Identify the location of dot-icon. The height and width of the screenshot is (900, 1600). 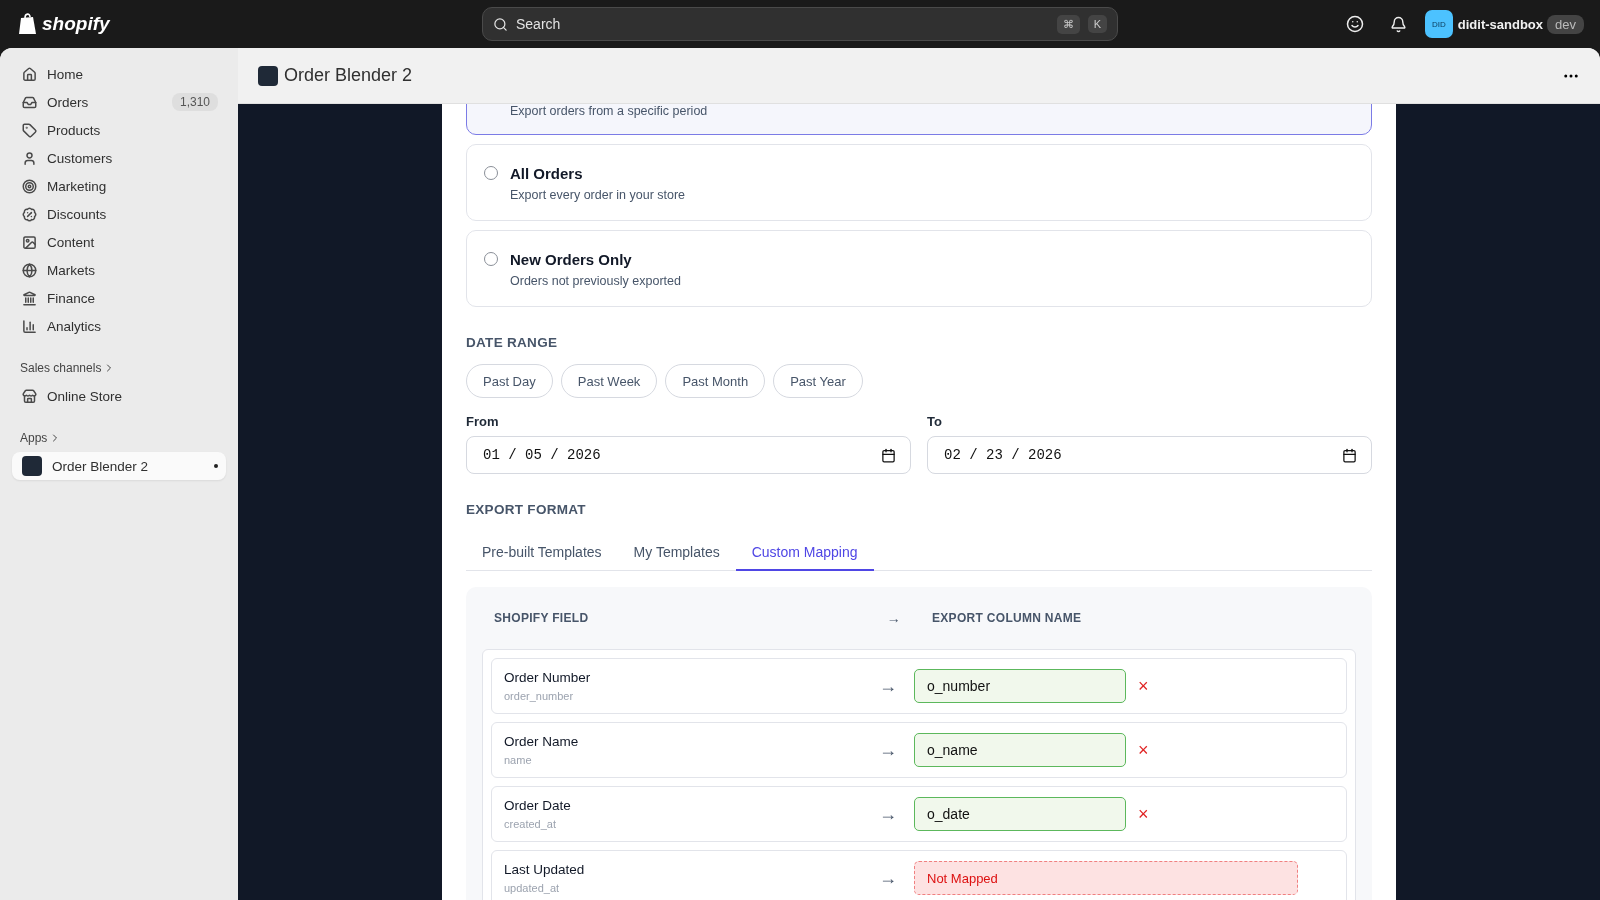
(216, 466).